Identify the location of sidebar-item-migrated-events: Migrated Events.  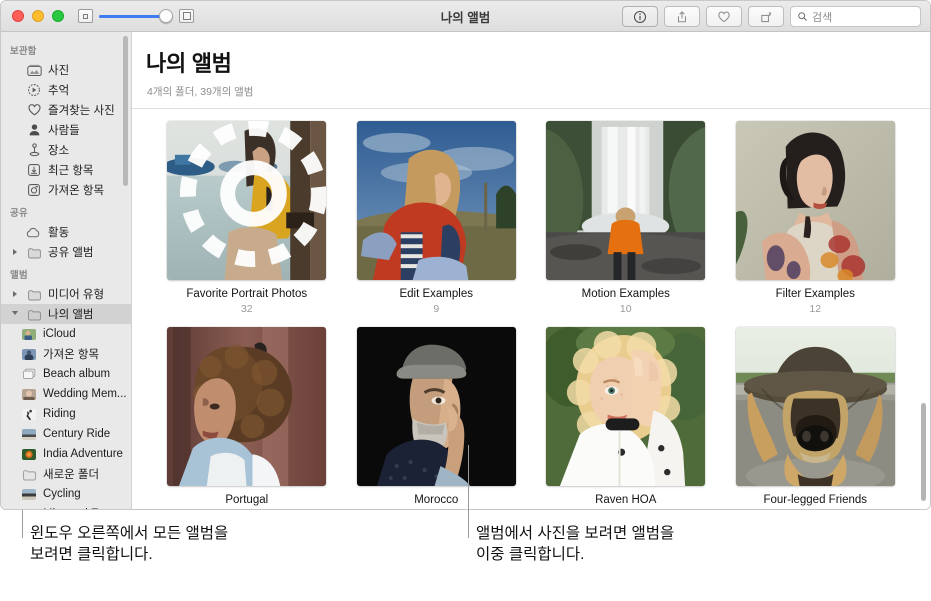
(66, 506).